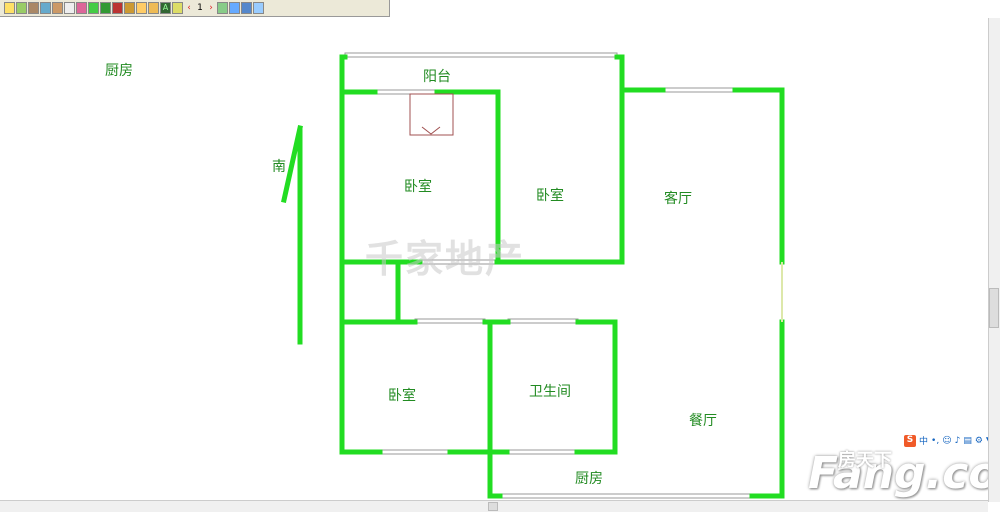 The width and height of the screenshot is (1000, 516). I want to click on vertical-scroll-thumb, so click(994, 308).